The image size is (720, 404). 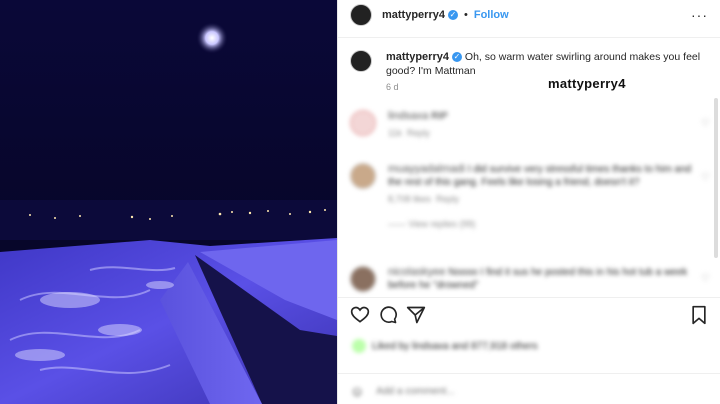 I want to click on header-divider, so click(x=529, y=37).